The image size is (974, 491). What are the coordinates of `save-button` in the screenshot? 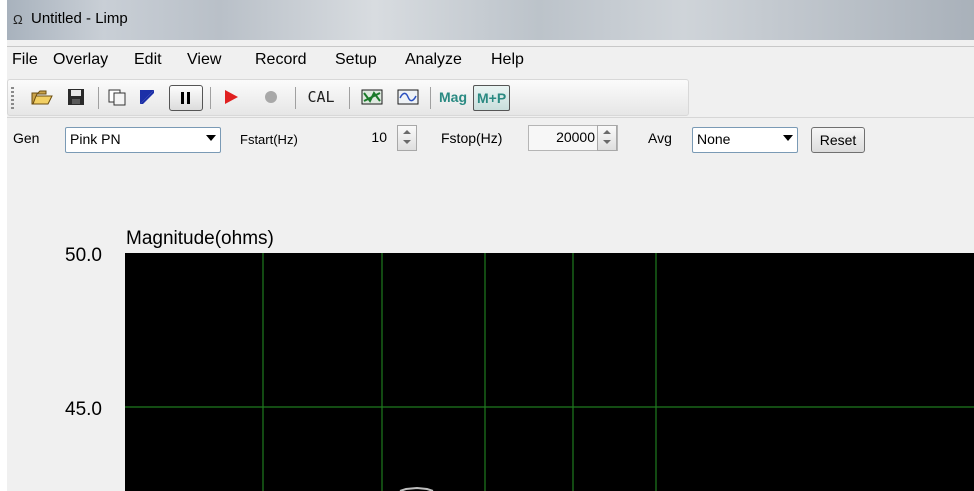 It's located at (76, 97).